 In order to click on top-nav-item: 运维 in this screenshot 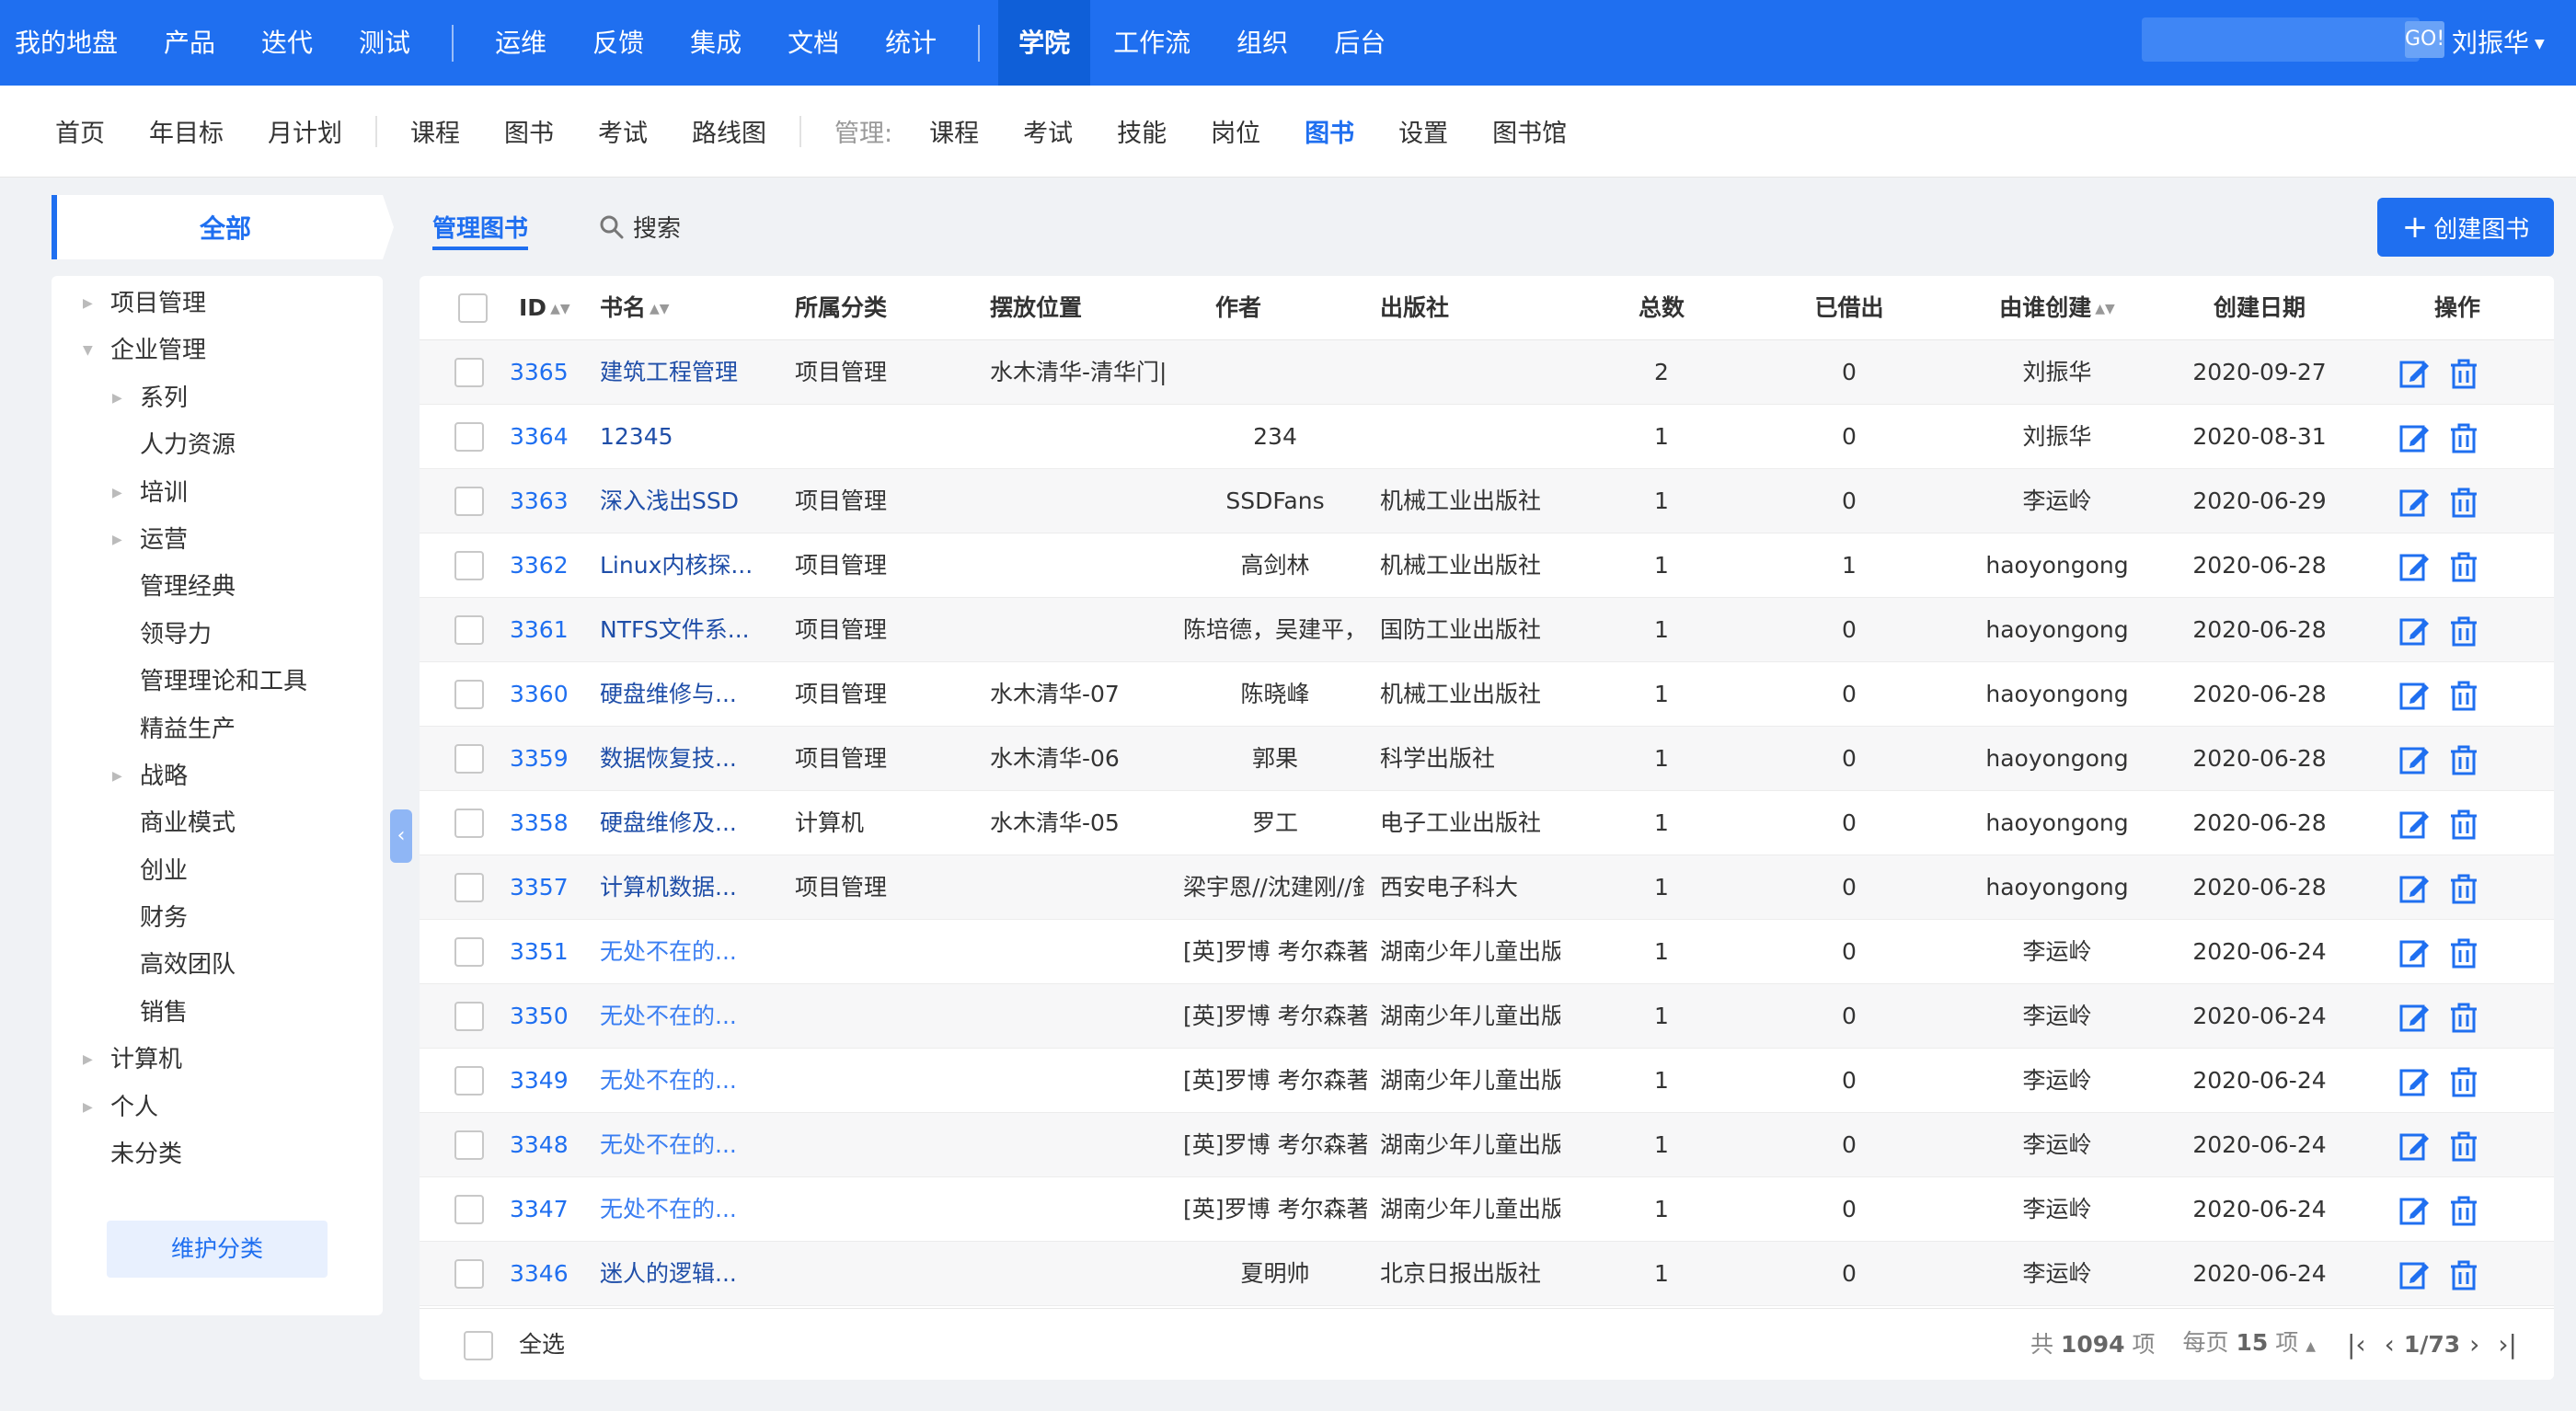, I will do `click(520, 43)`.